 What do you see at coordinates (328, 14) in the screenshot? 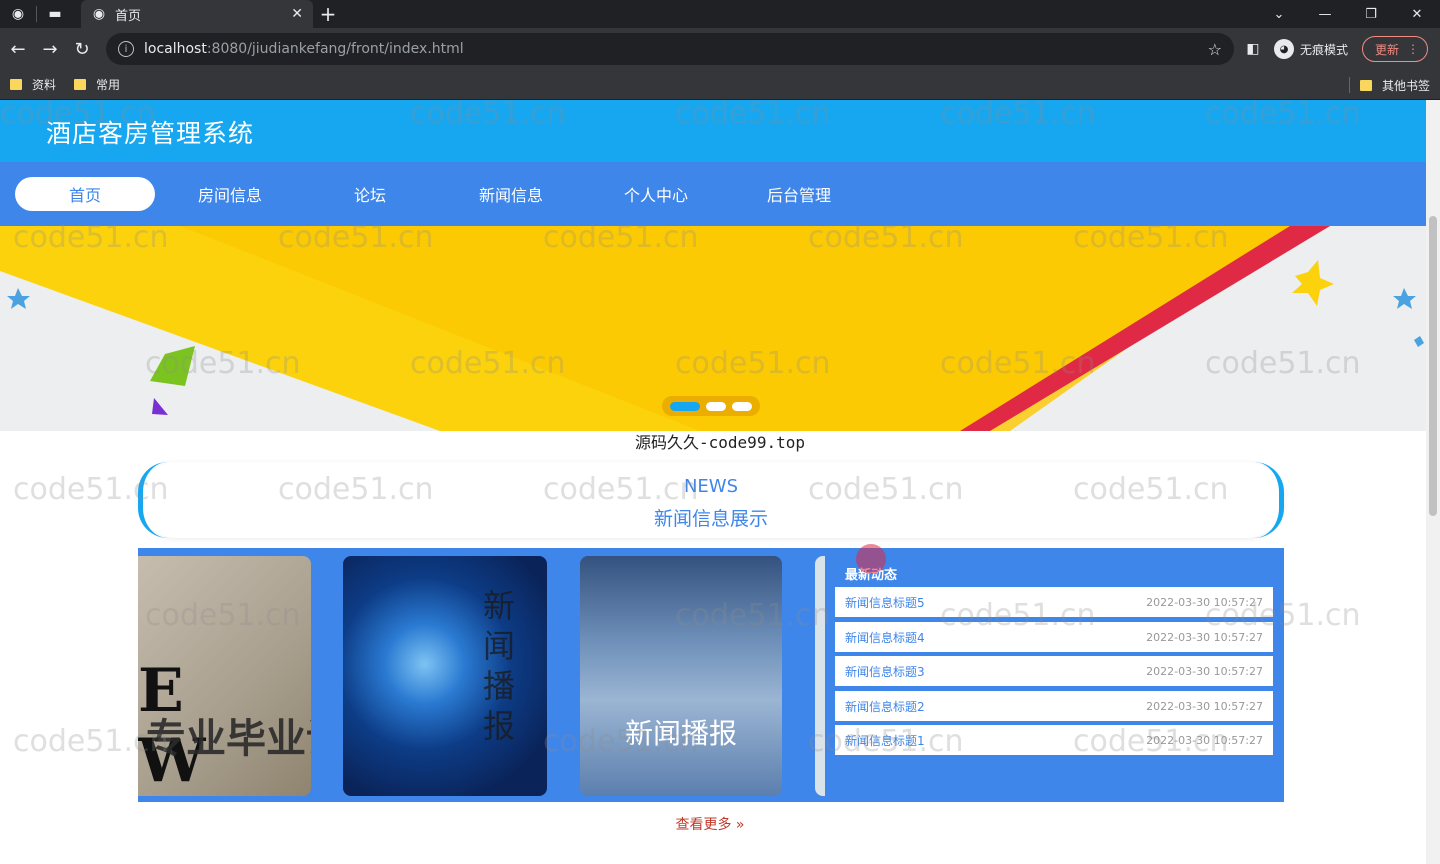
I see `new-tab-button: +` at bounding box center [328, 14].